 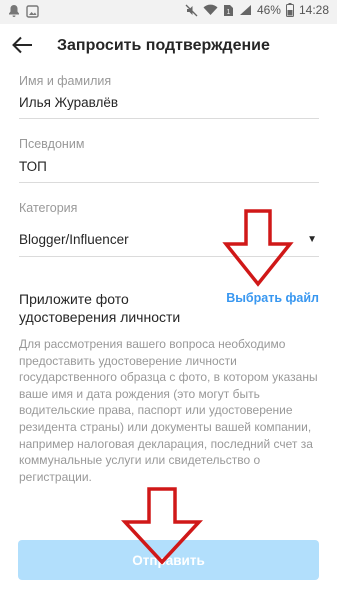 I want to click on battery-icon, so click(x=289, y=10).